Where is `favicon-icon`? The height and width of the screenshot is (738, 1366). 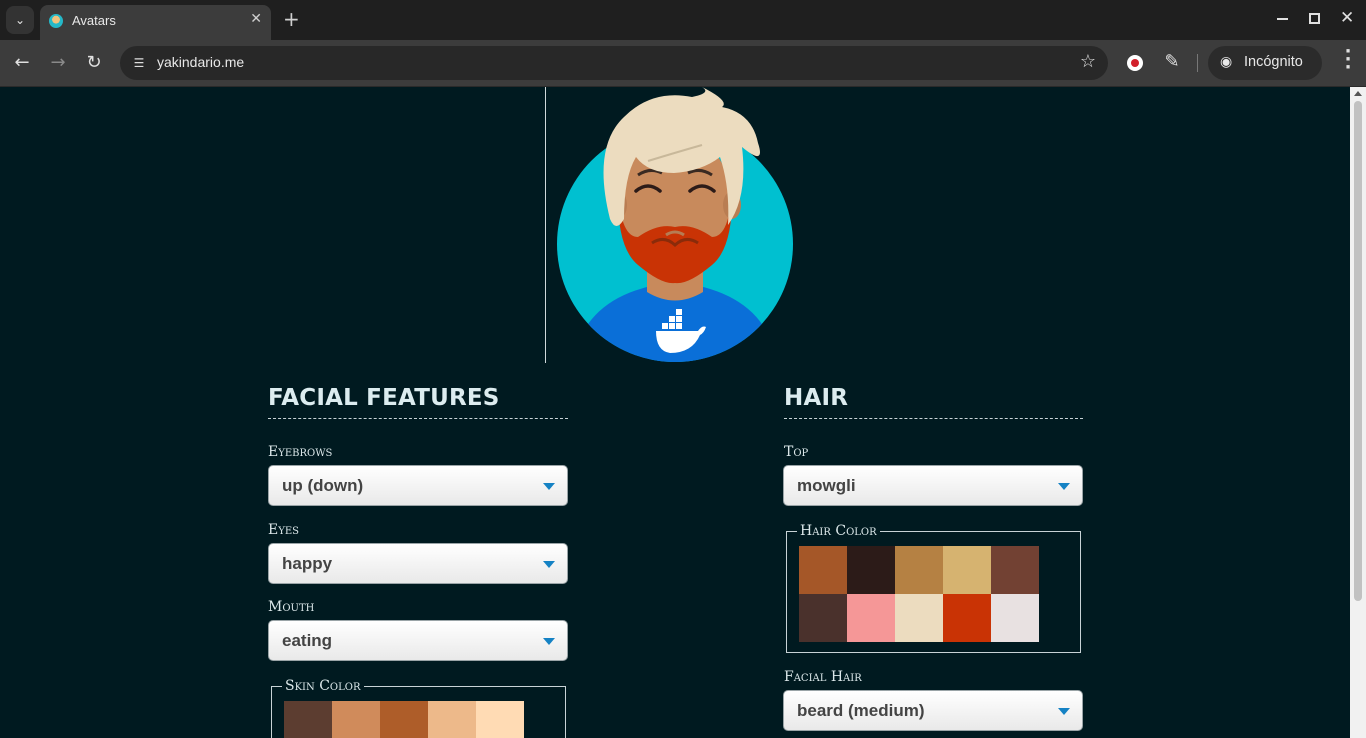 favicon-icon is located at coordinates (56, 21).